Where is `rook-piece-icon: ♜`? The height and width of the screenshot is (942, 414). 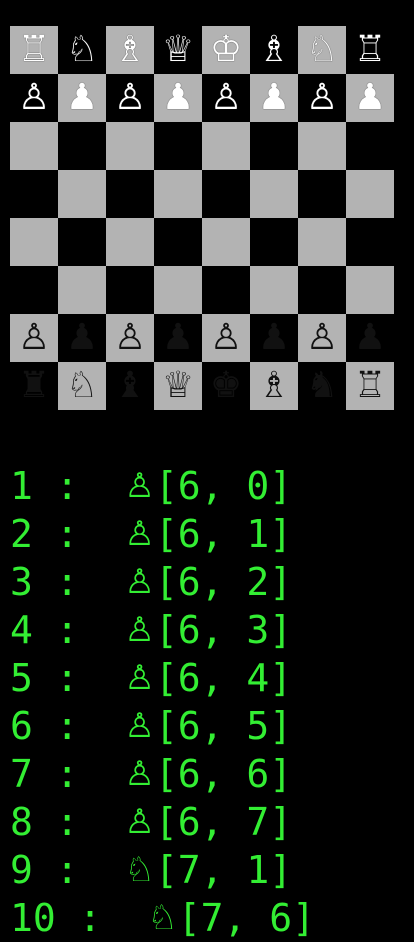 rook-piece-icon: ♜ is located at coordinates (34, 386).